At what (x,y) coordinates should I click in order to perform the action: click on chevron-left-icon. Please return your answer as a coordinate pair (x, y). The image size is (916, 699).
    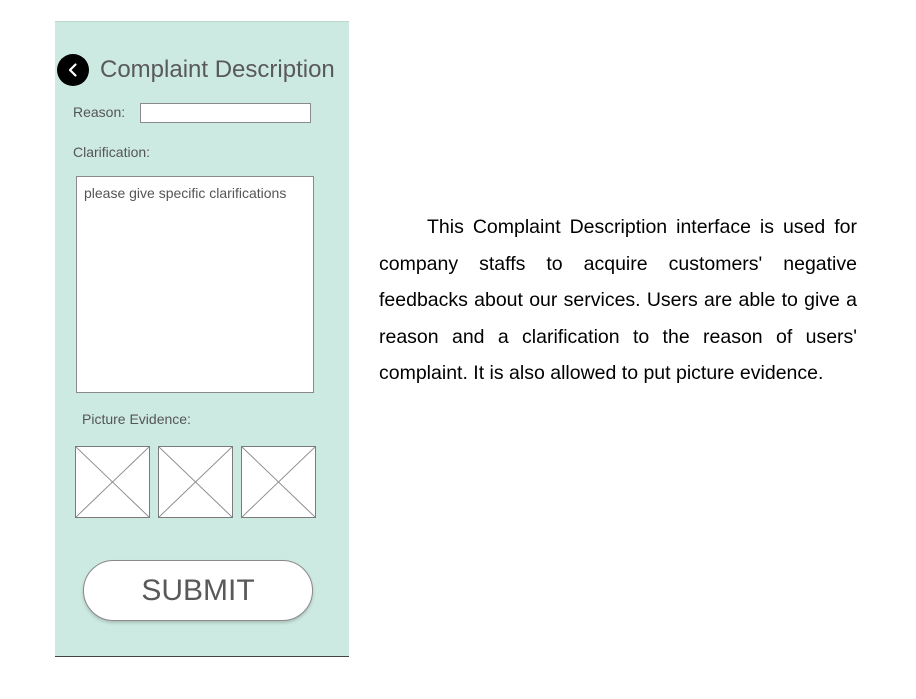
    Looking at the image, I should click on (72, 70).